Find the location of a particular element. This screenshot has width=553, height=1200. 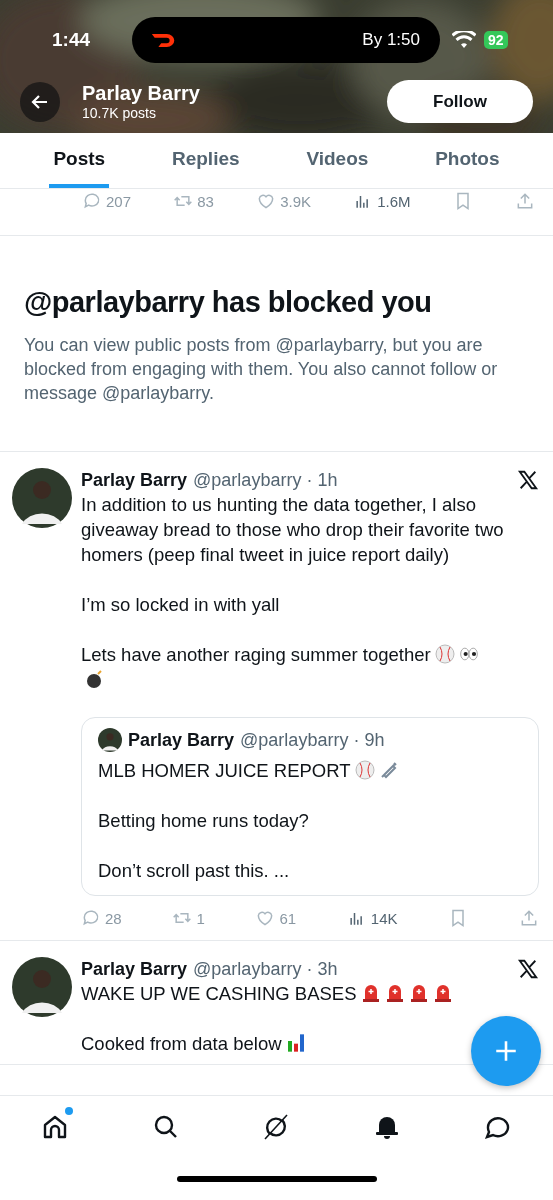

plus-icon is located at coordinates (506, 1051).